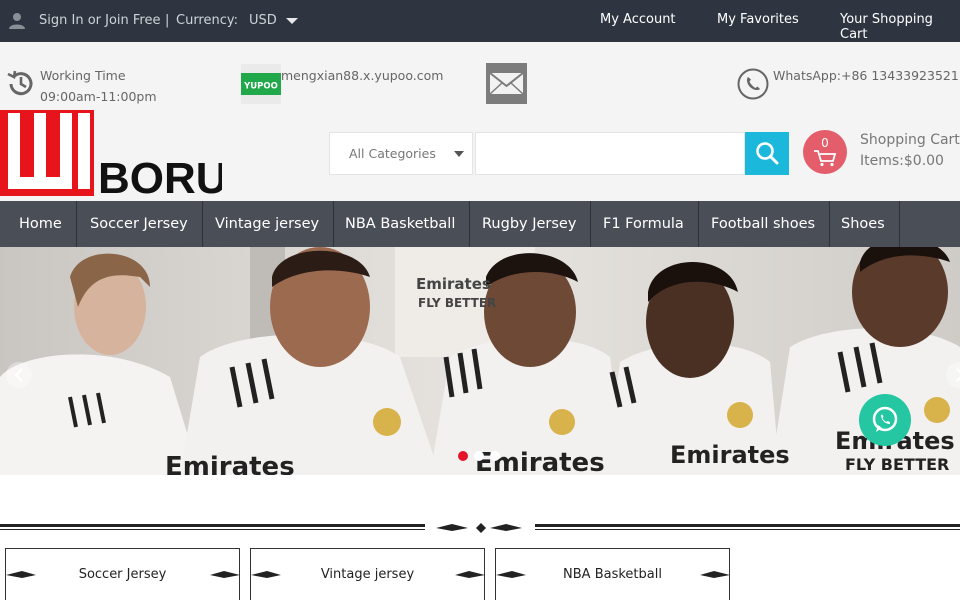 This screenshot has width=960, height=600. What do you see at coordinates (99, 20) in the screenshot?
I see `sign-in-link: Sign In or Join Free` at bounding box center [99, 20].